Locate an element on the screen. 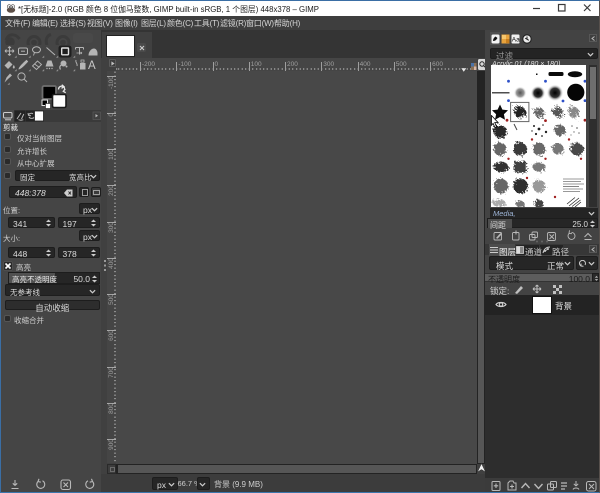 The width and height of the screenshot is (600, 493). svg-text: Aa is located at coordinates (516, 39).